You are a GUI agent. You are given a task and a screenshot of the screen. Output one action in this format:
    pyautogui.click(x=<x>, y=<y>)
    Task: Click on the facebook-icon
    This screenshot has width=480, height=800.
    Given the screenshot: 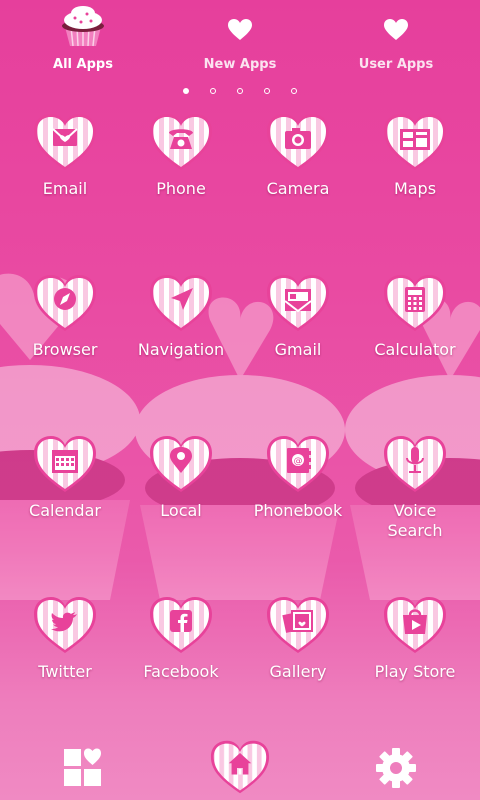 What is the action you would take?
    pyautogui.click(x=181, y=621)
    